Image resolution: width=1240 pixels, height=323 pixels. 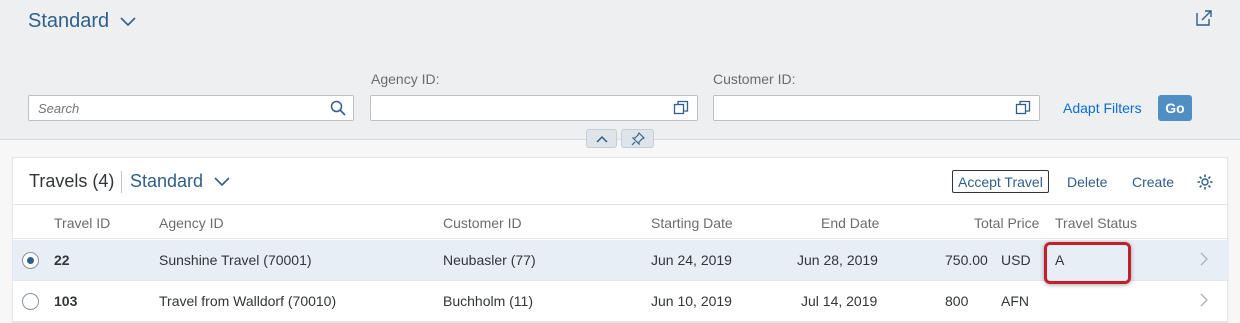 I want to click on cell-price: 800, so click(x=957, y=301).